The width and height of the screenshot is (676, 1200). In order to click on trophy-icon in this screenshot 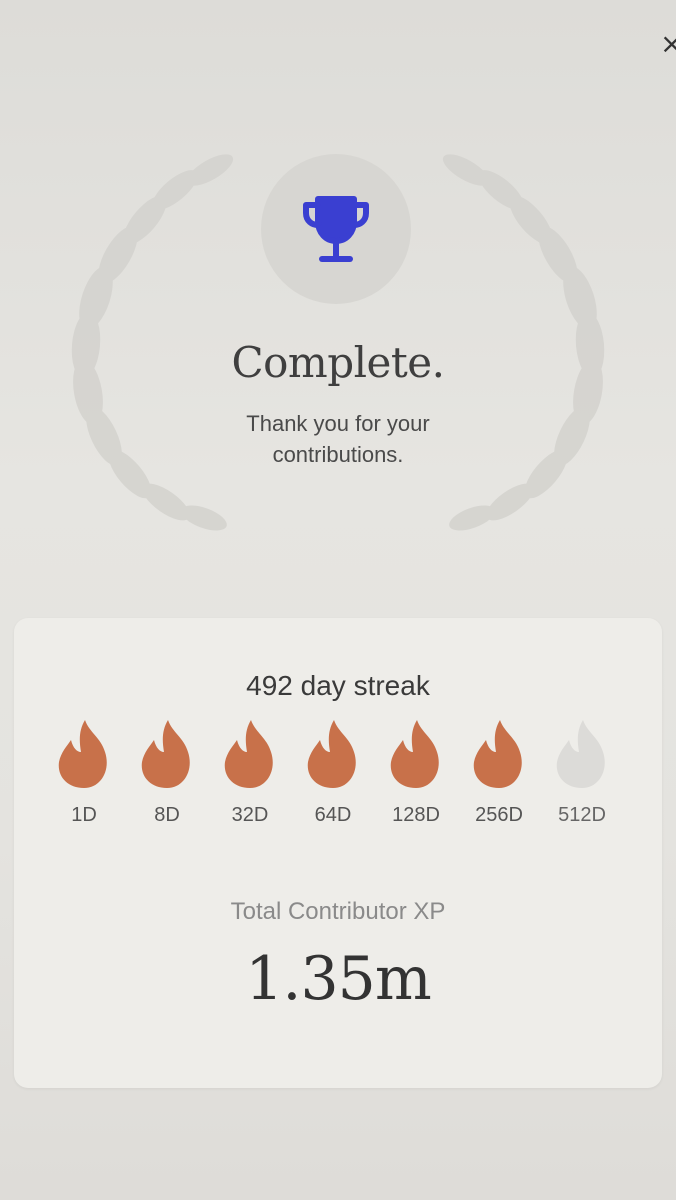, I will do `click(336, 229)`.